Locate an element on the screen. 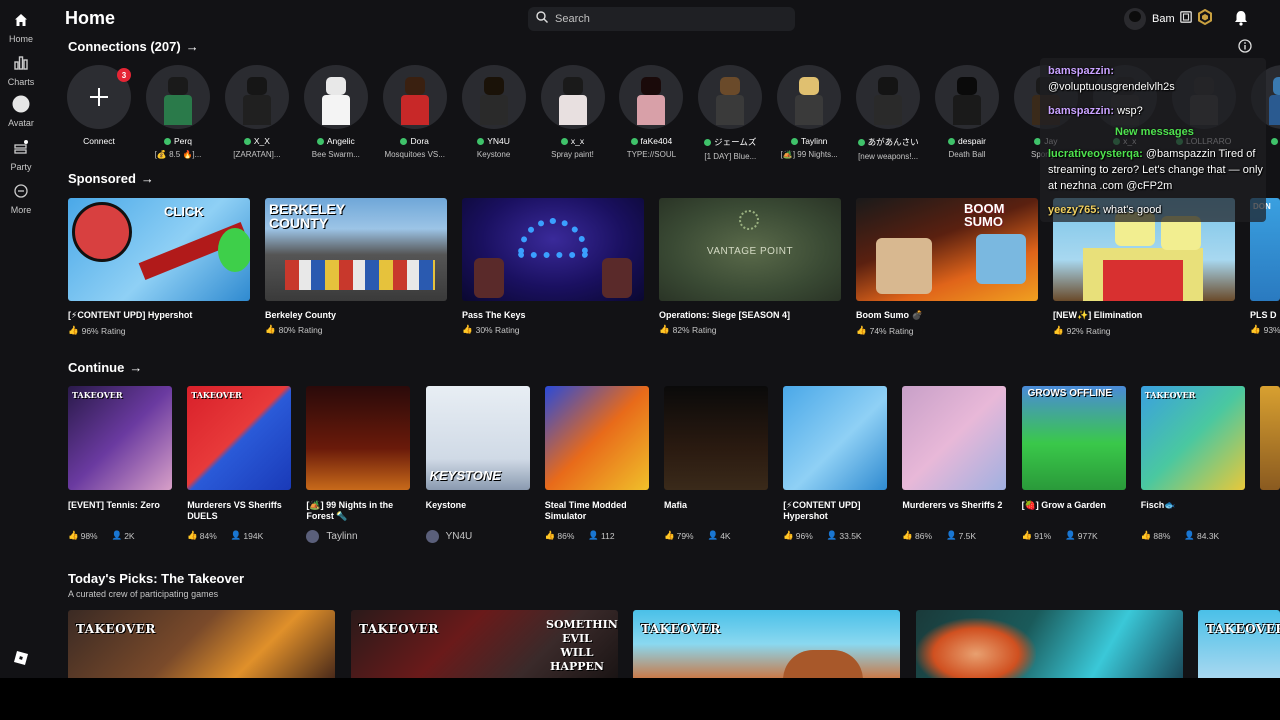  rating-stat: 👍 88% is located at coordinates (1159, 535).